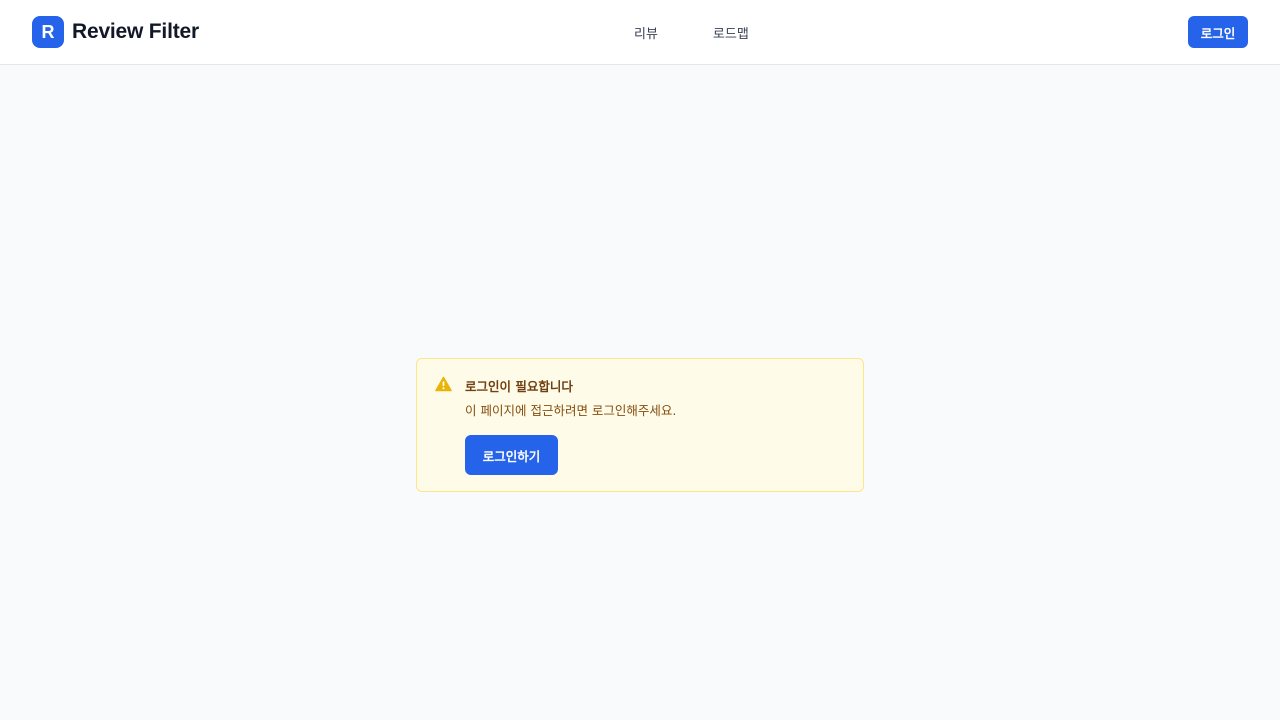 This screenshot has height=720, width=1280. Describe the element at coordinates (1218, 32) in the screenshot. I see `header-login-button: 로그인` at that location.